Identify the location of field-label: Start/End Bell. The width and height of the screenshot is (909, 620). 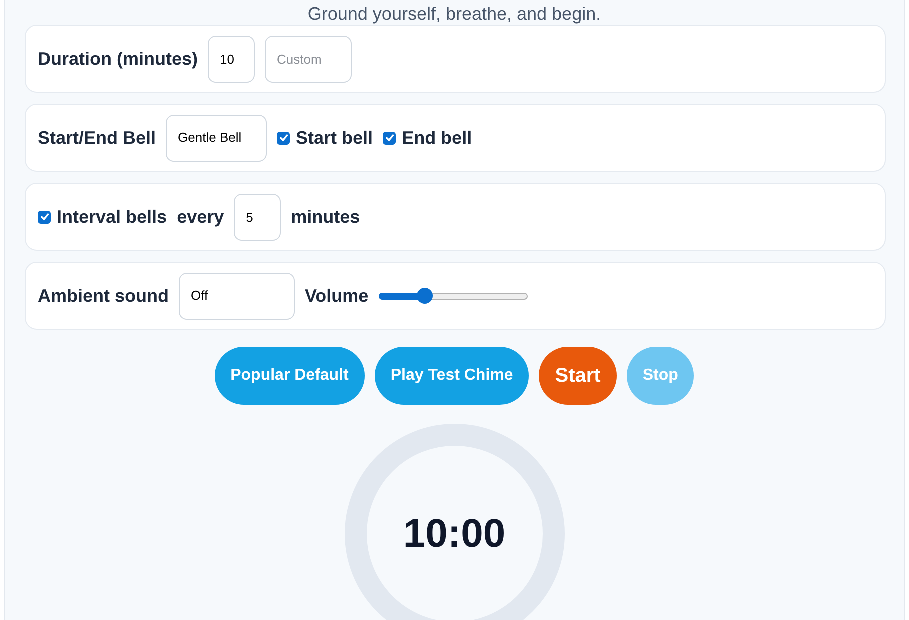
(97, 138).